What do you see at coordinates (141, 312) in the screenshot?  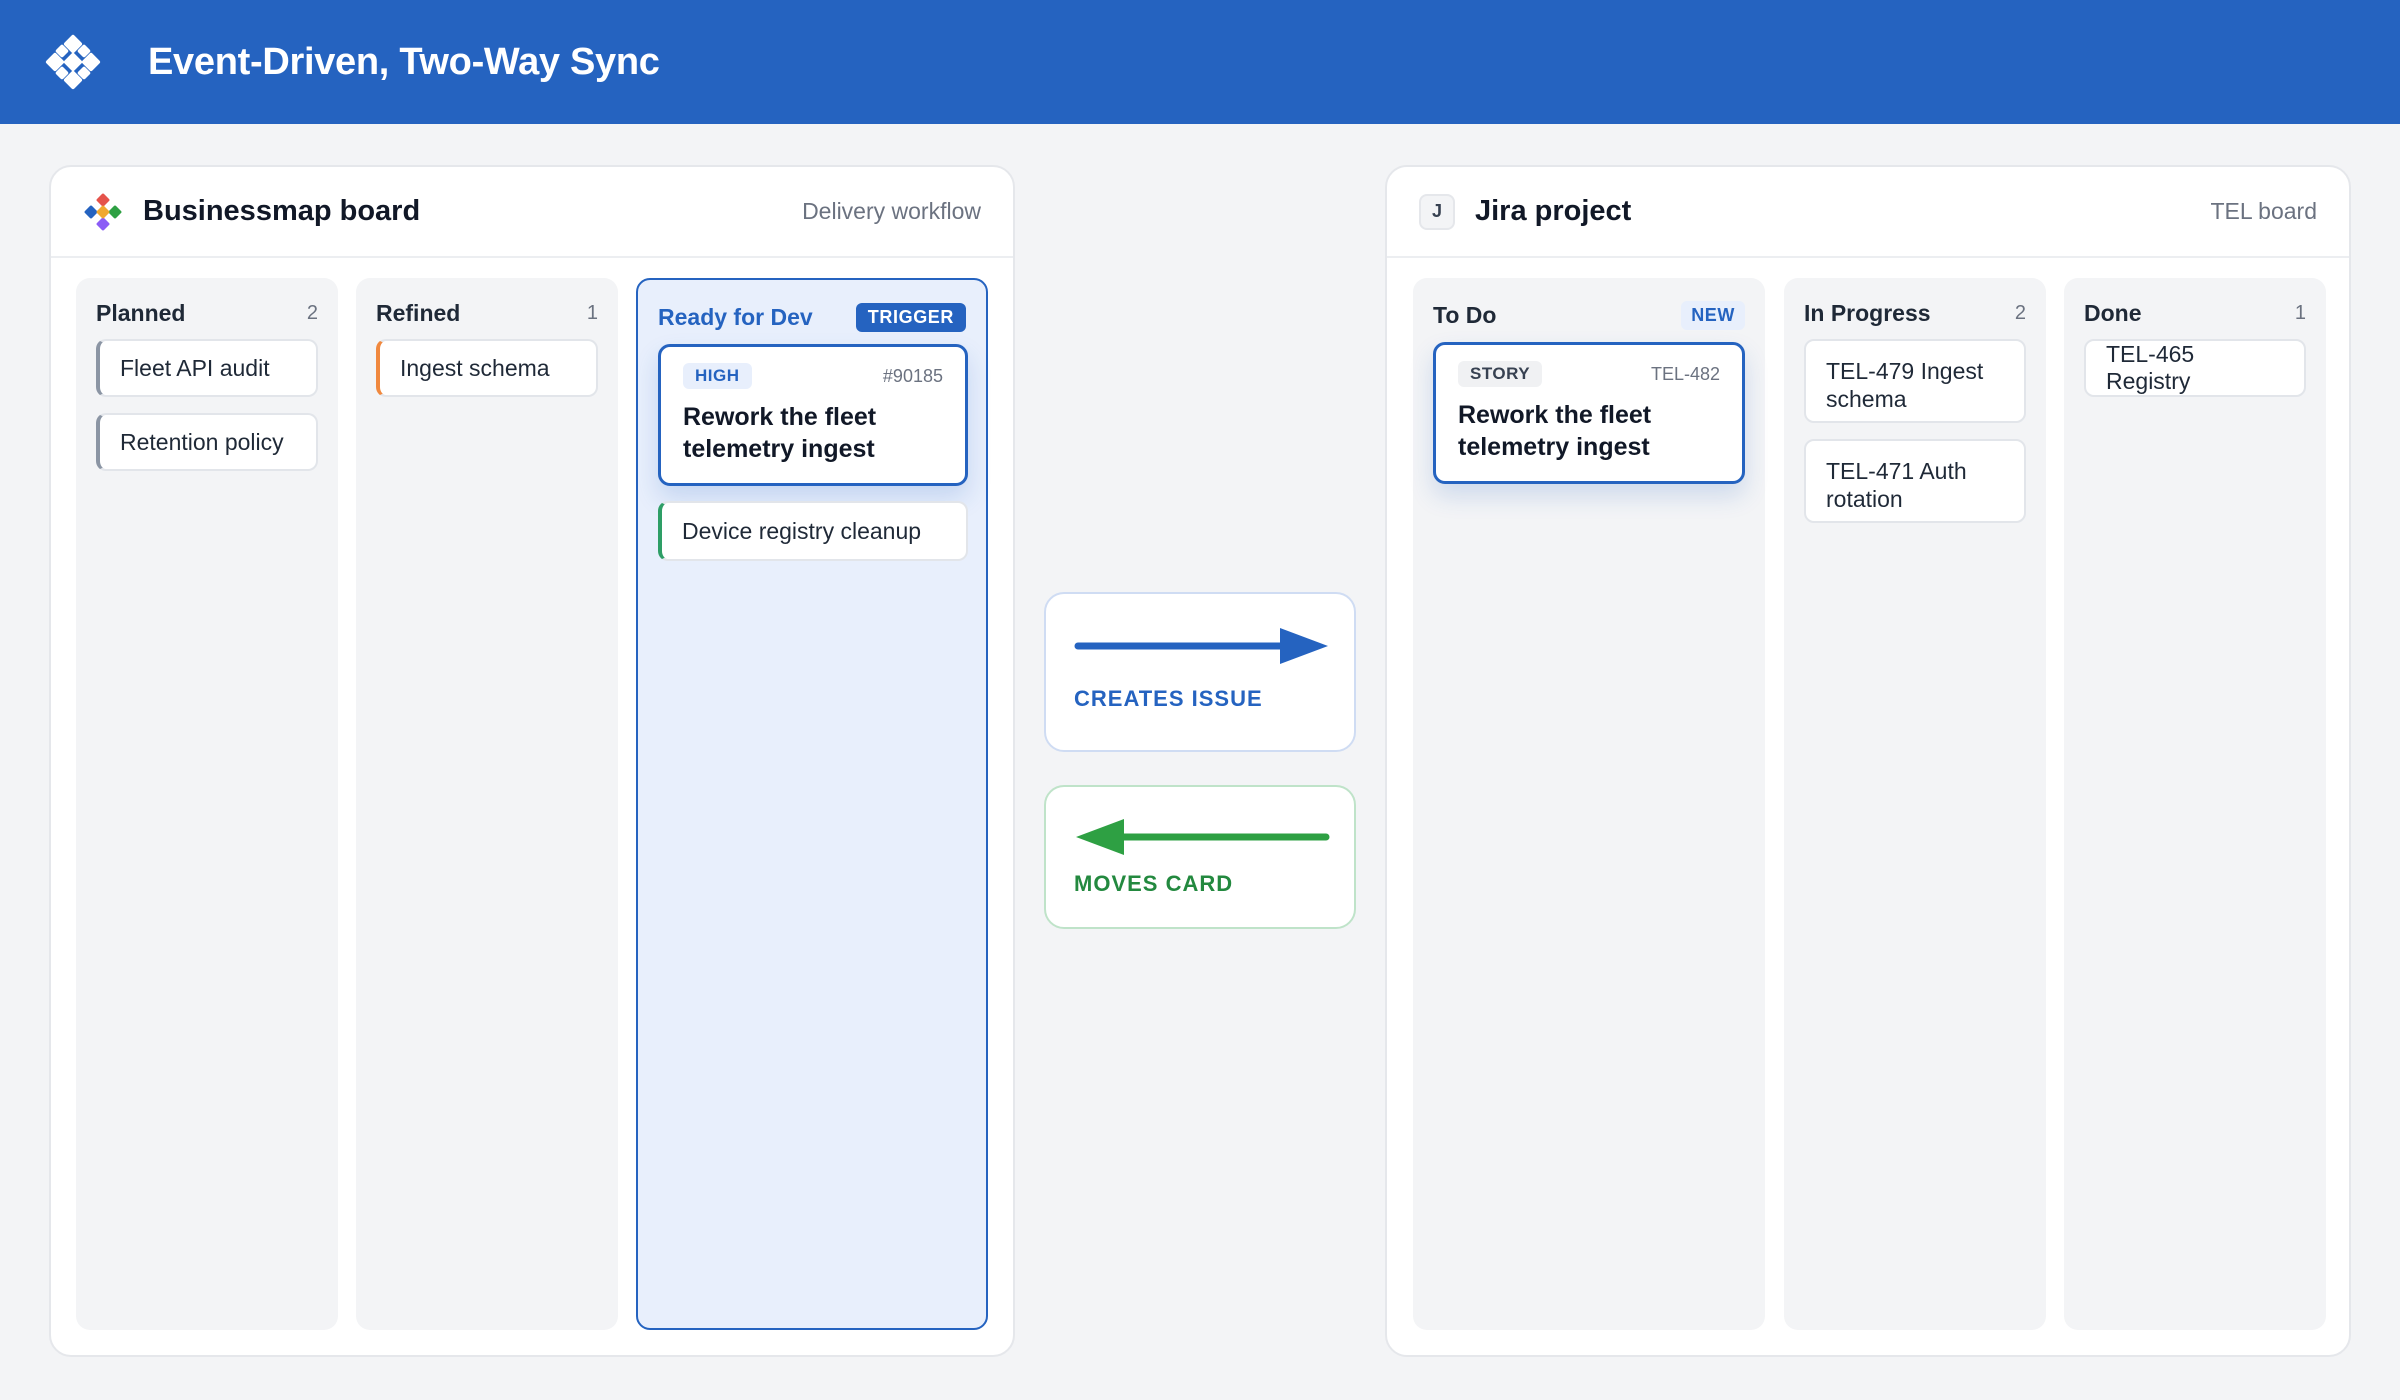 I see `column-title: Planned` at bounding box center [141, 312].